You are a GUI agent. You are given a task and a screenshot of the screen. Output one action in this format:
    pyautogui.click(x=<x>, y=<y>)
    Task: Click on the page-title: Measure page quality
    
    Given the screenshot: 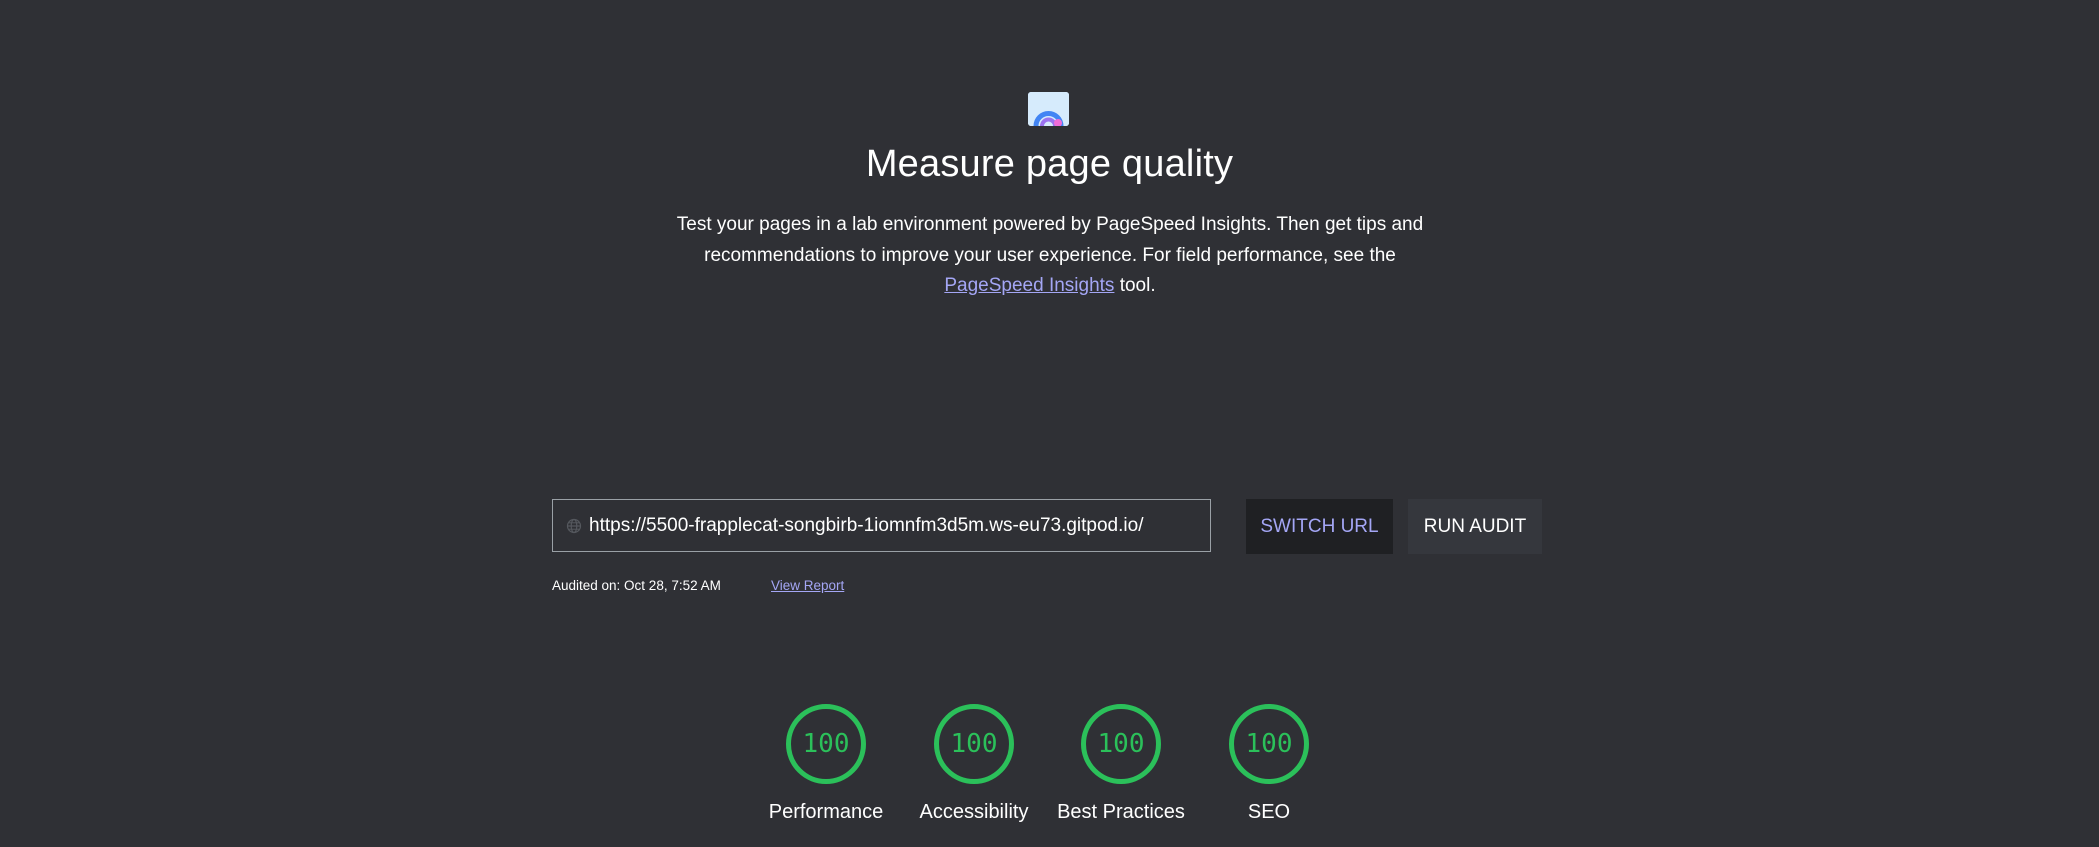 What is the action you would take?
    pyautogui.click(x=1049, y=164)
    